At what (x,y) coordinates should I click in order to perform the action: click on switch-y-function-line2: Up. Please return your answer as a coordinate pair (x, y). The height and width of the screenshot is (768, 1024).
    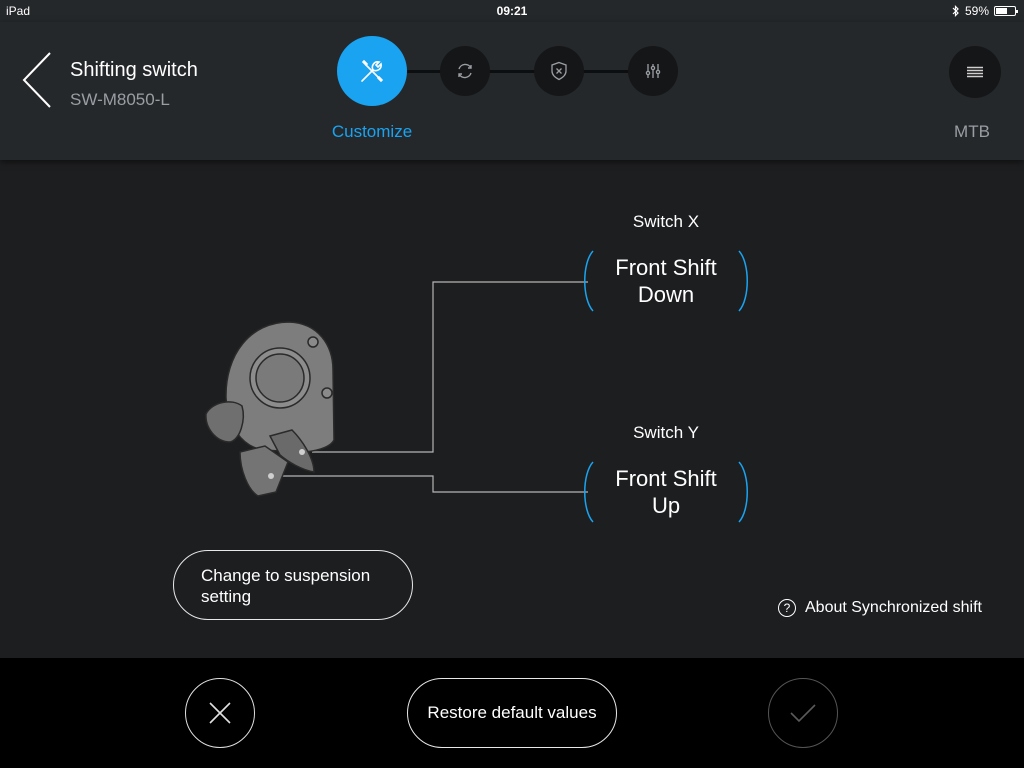
    Looking at the image, I should click on (666, 505).